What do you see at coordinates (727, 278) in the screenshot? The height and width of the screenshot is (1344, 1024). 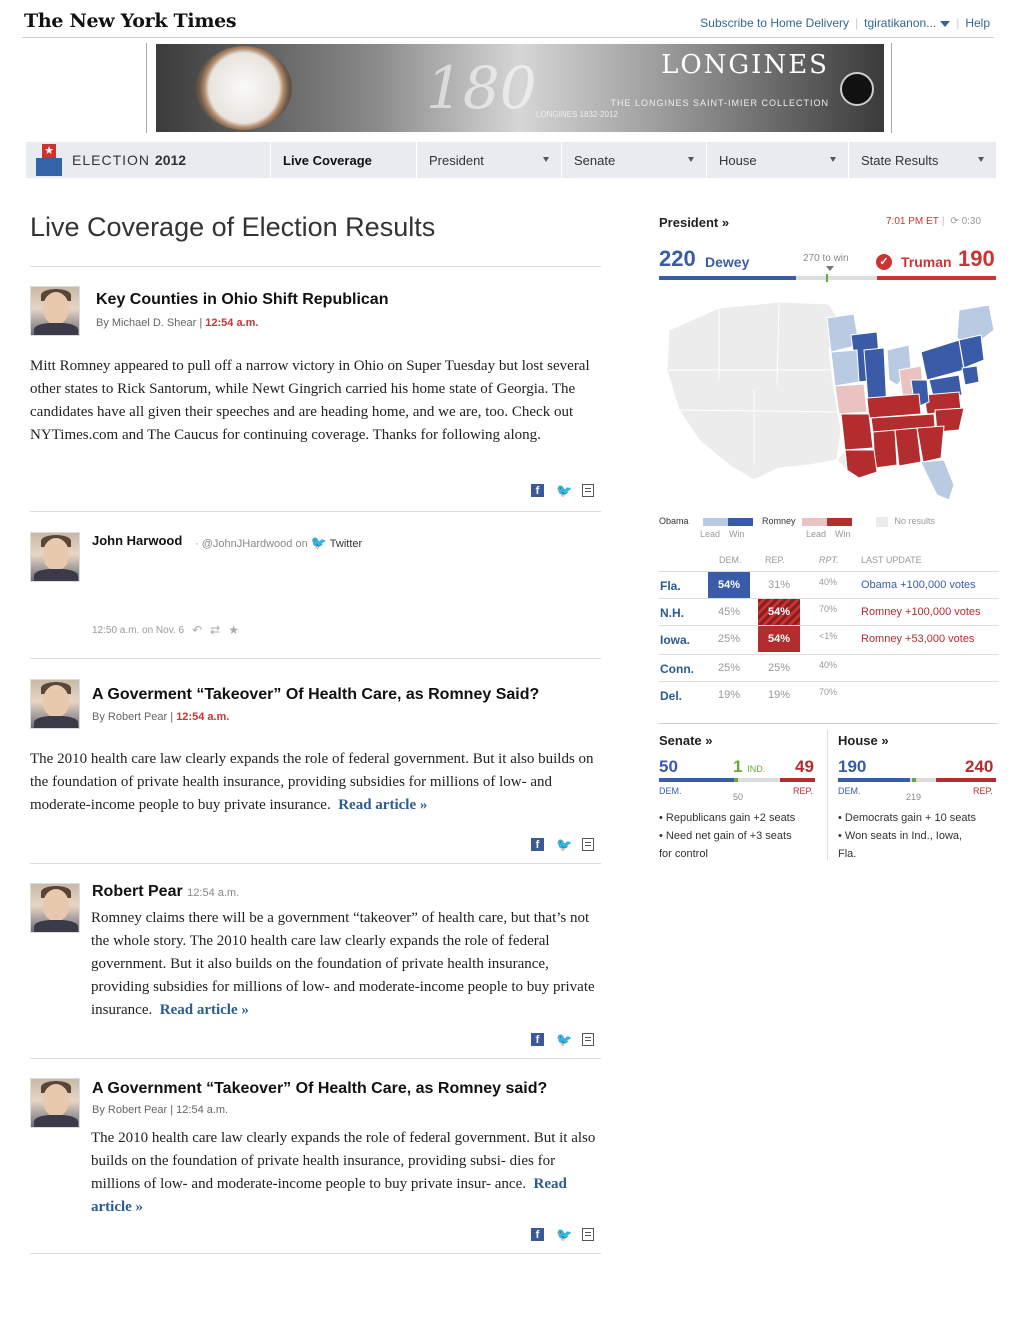 I see `dem-bar-fill` at bounding box center [727, 278].